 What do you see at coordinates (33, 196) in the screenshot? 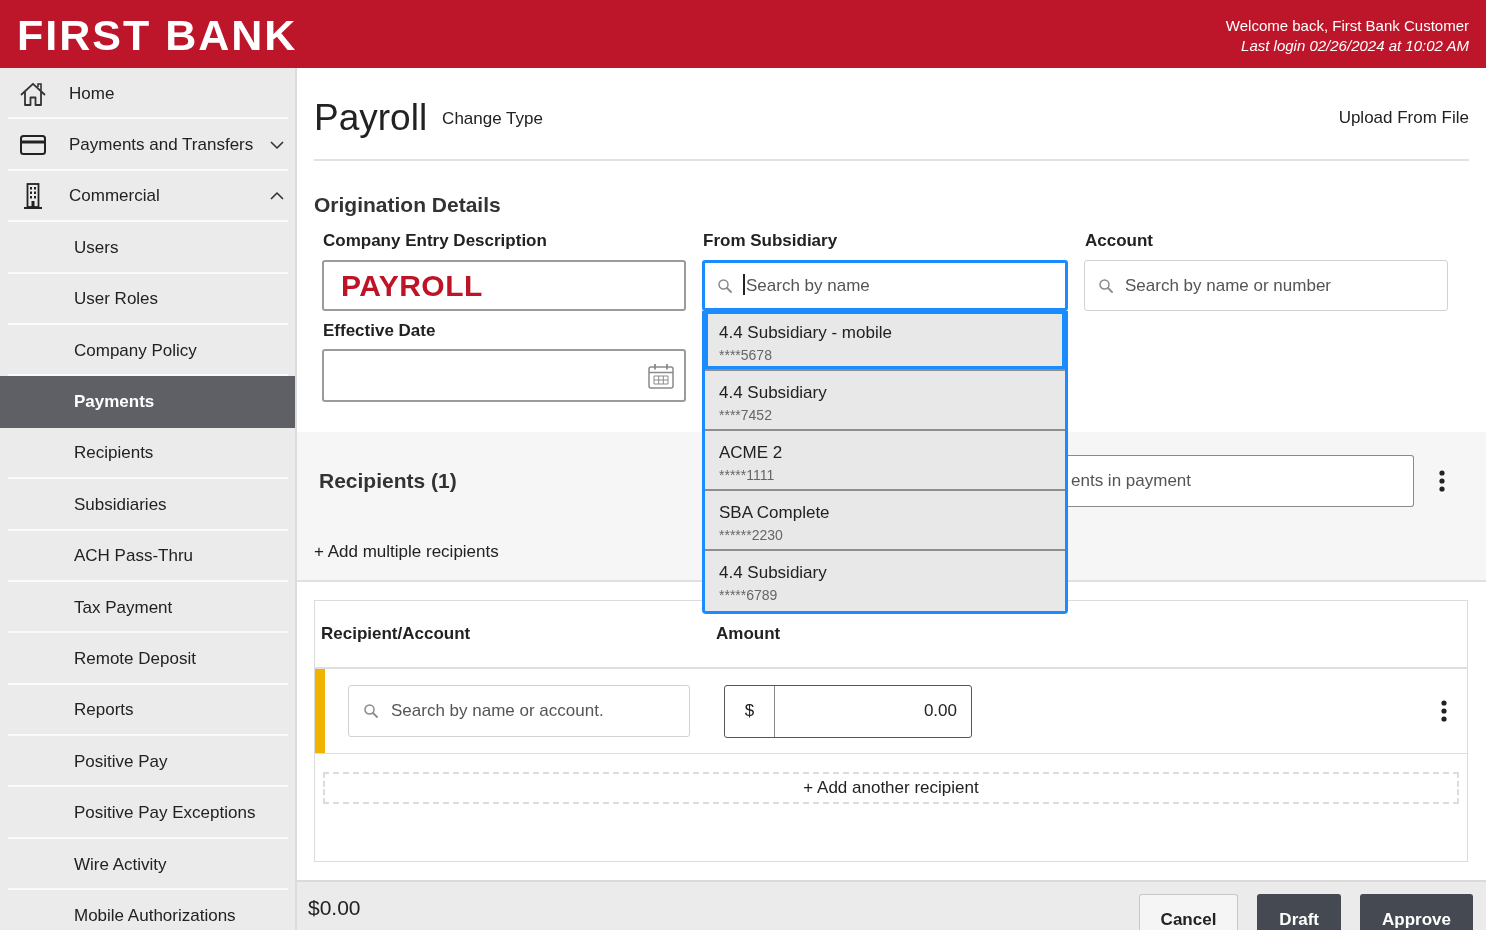
I see `building-icon` at bounding box center [33, 196].